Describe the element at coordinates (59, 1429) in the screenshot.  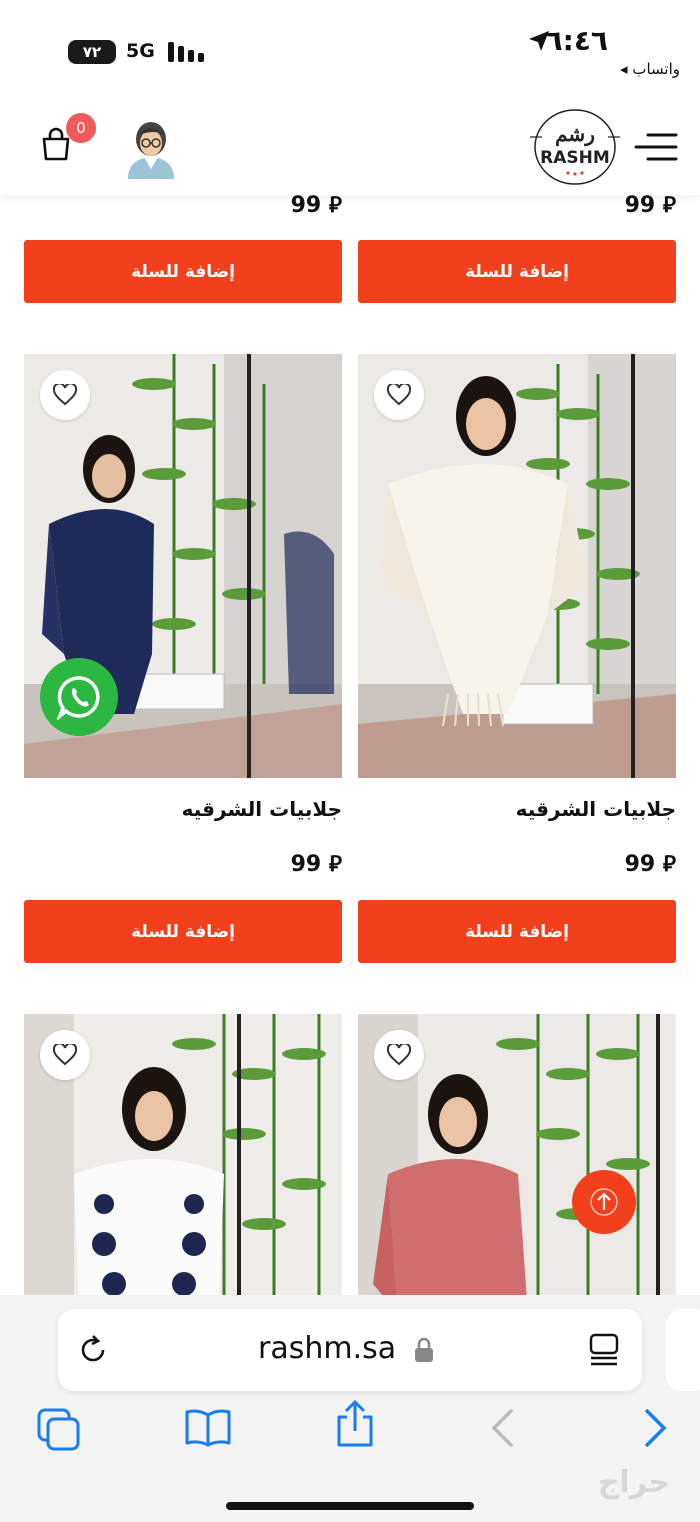
I see `tabs-icon` at that location.